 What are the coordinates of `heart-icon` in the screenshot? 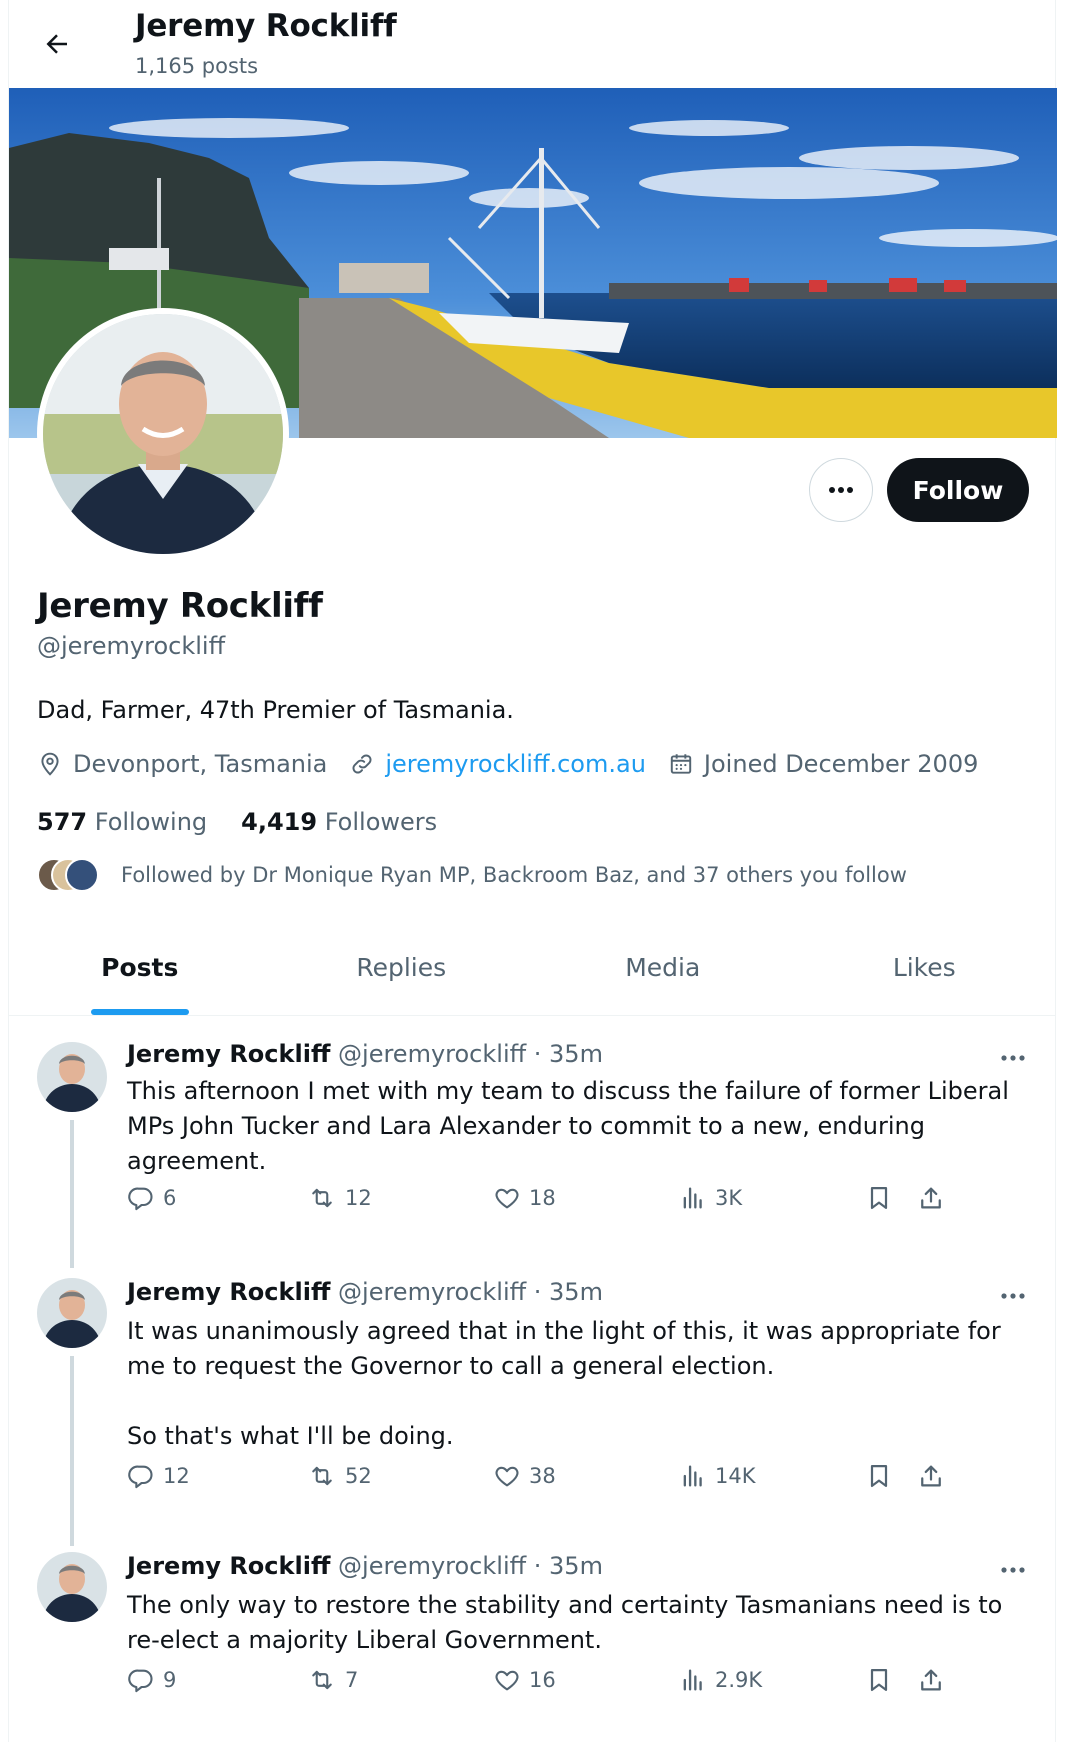 It's located at (507, 1680).